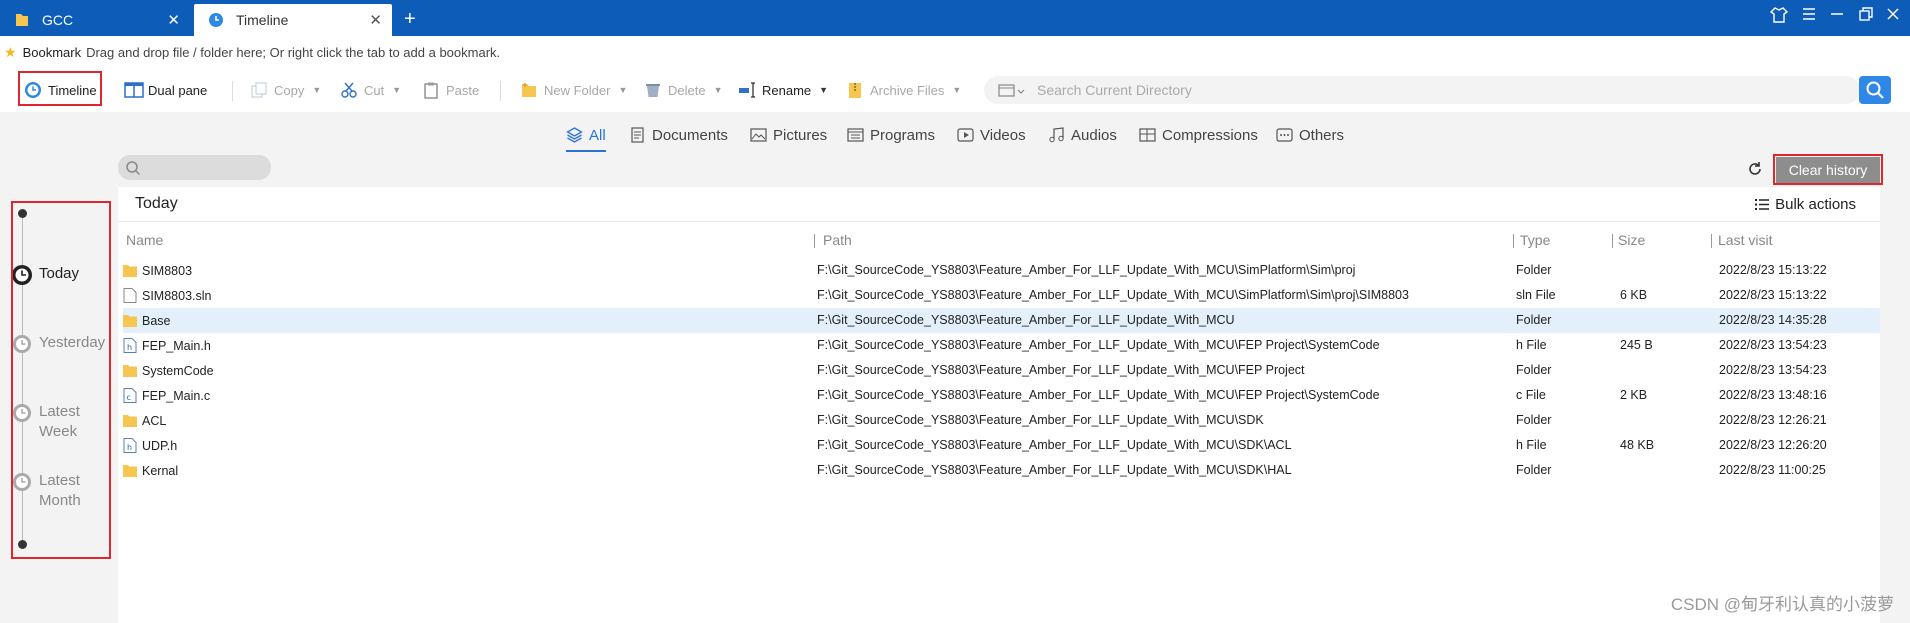 The height and width of the screenshot is (623, 1910). Describe the element at coordinates (1012, 91) in the screenshot. I see `filter-format-icon` at that location.